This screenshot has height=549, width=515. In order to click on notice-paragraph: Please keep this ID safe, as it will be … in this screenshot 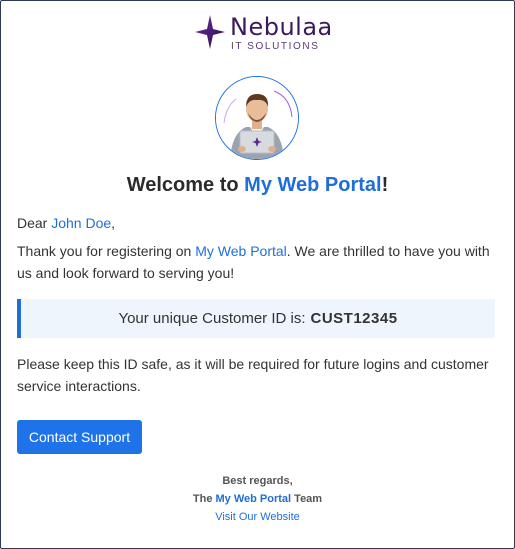, I will do `click(253, 375)`.